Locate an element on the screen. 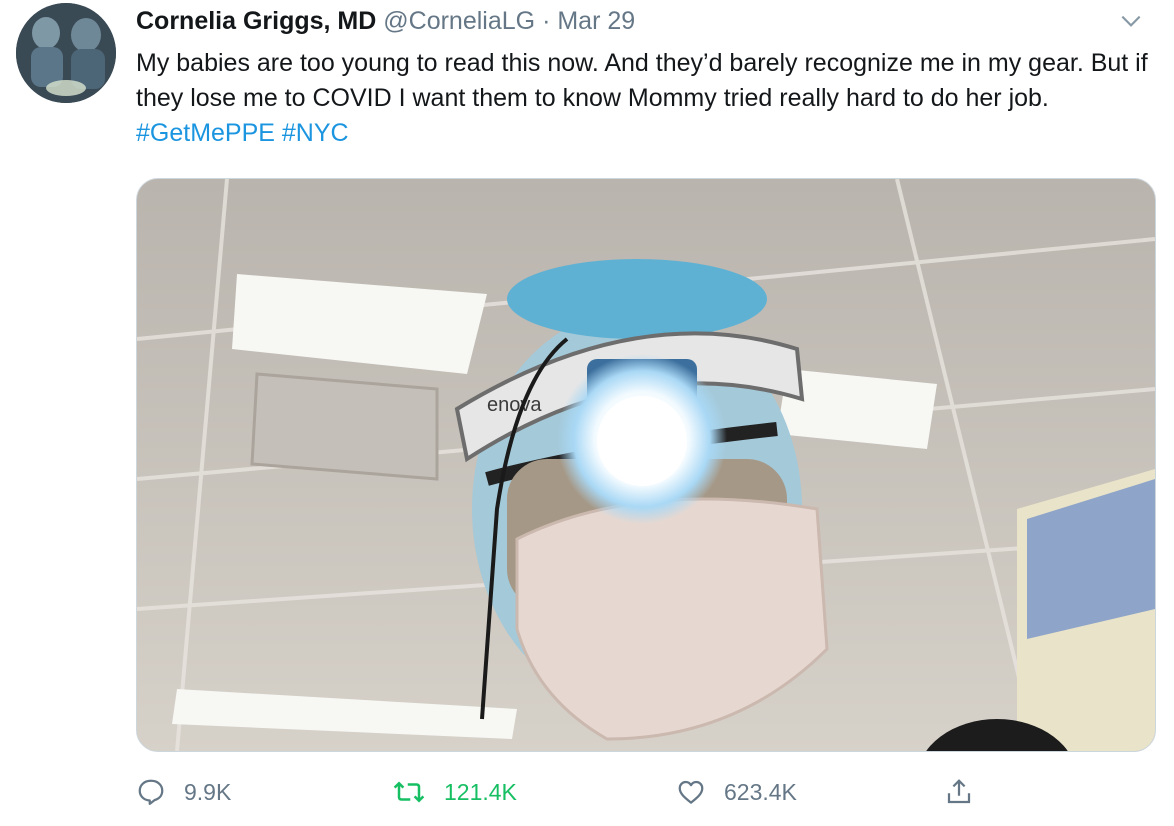 This screenshot has width=1174, height=826. display-name: Cornelia Griggs, MD is located at coordinates (256, 21).